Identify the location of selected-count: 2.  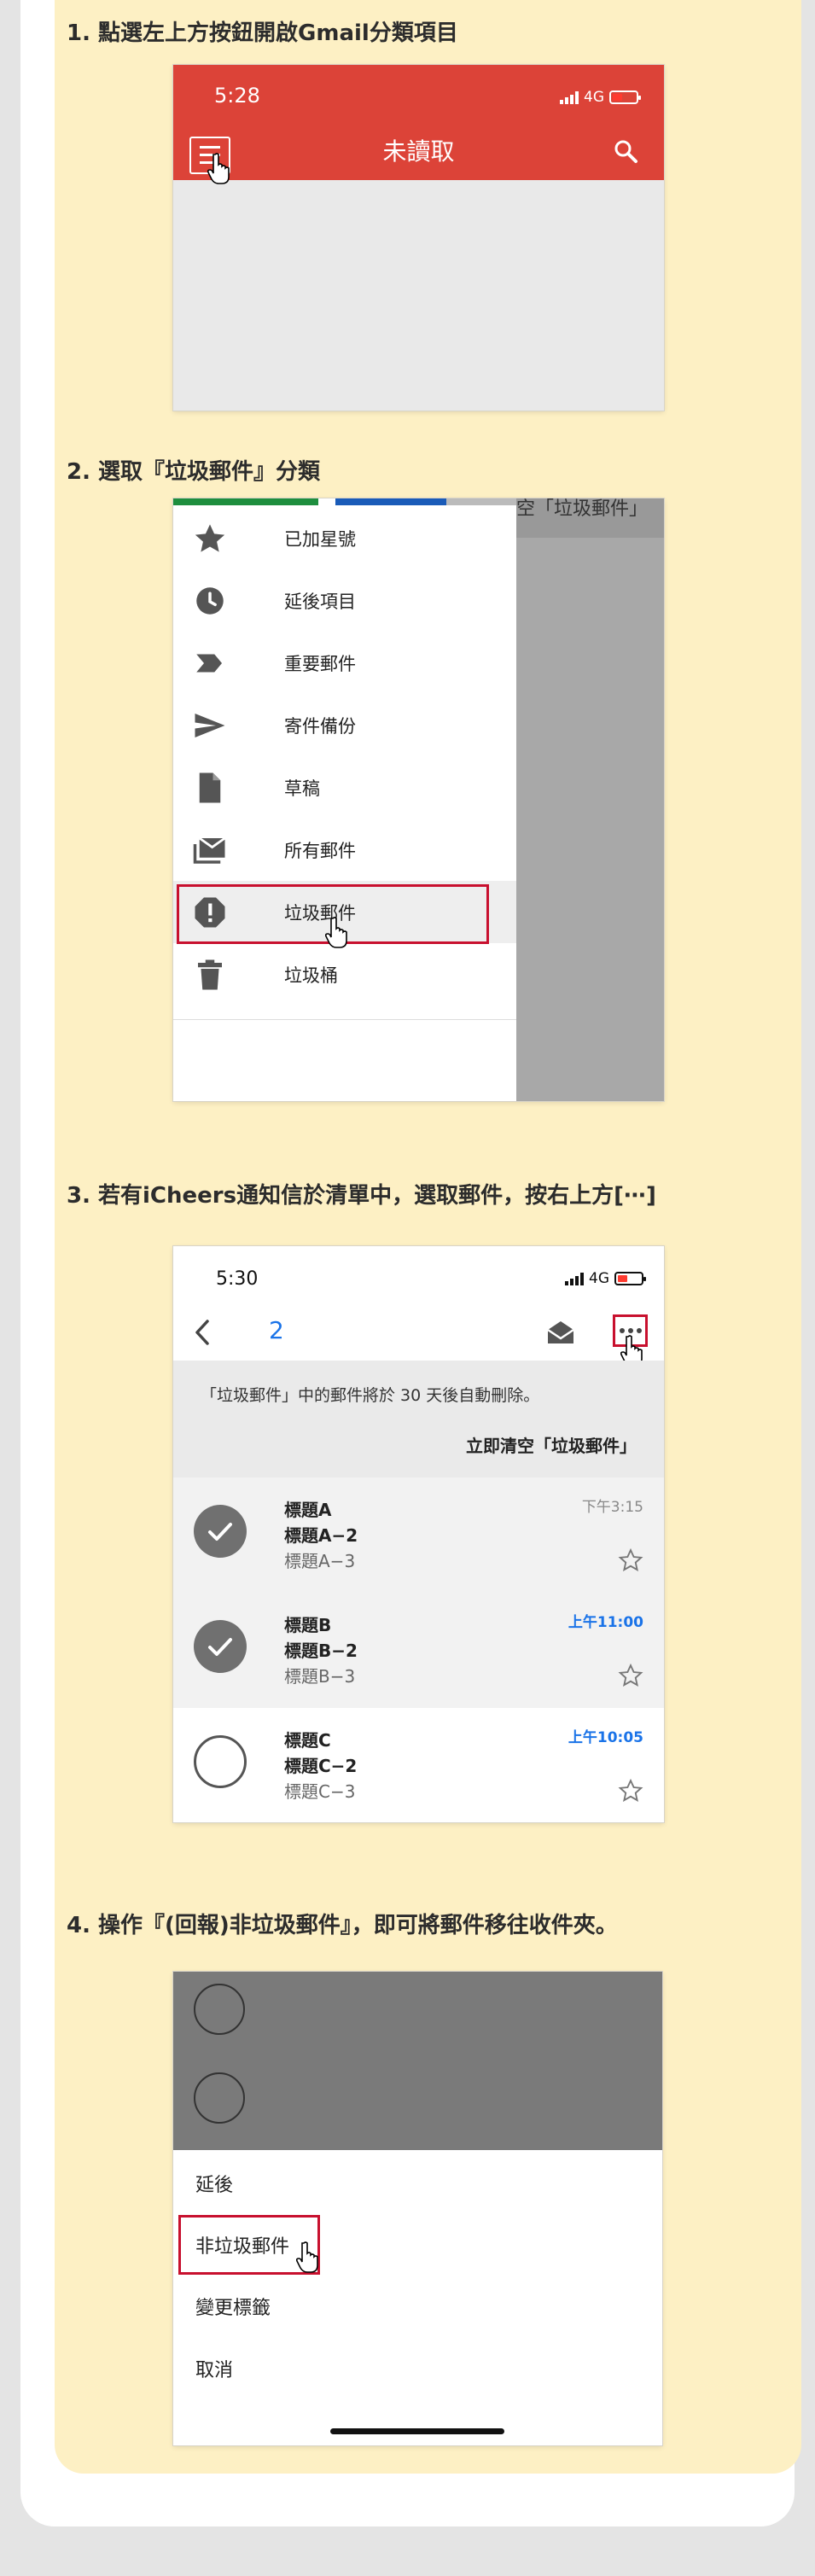
(276, 1330).